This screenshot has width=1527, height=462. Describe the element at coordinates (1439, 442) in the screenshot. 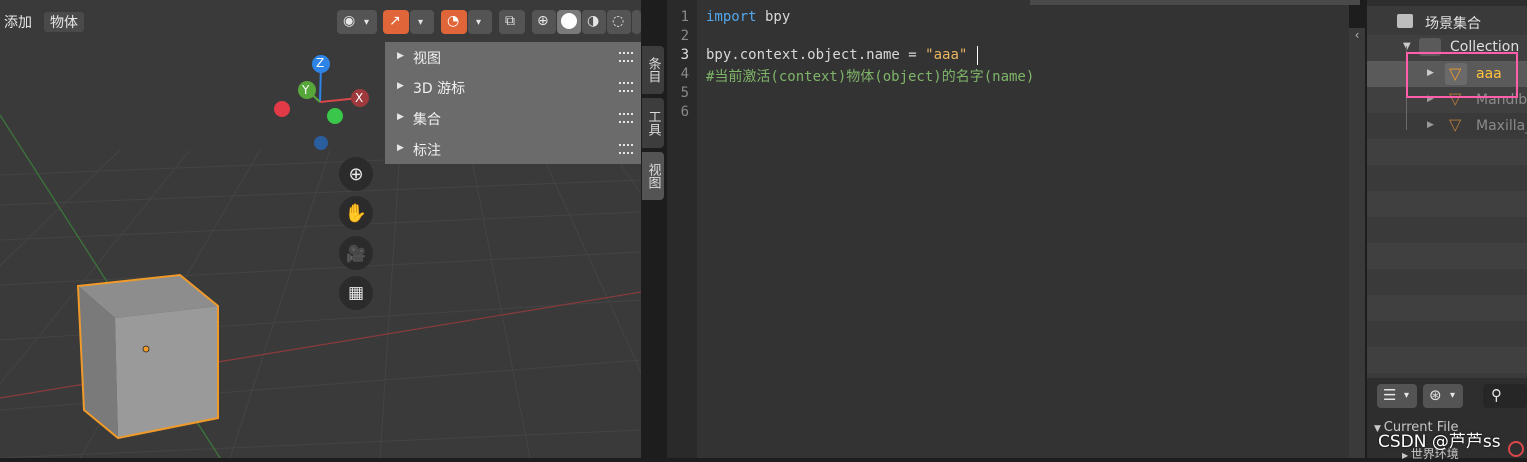

I see `watermark: CSDN @芦芦ss` at that location.